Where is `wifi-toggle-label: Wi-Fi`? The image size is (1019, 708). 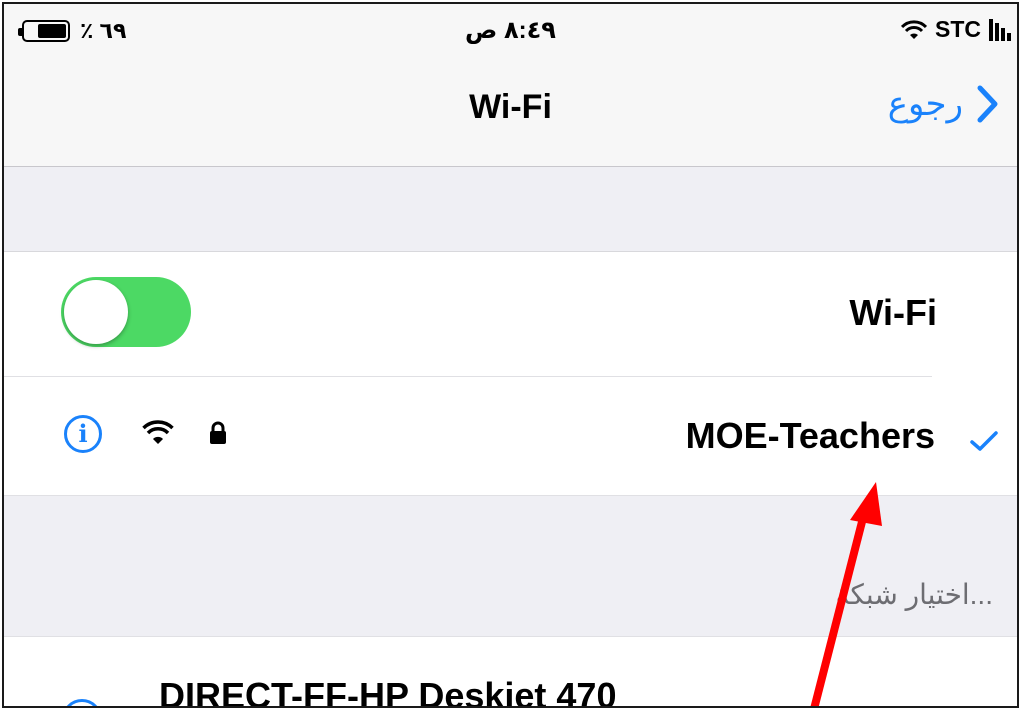 wifi-toggle-label: Wi-Fi is located at coordinates (893, 312).